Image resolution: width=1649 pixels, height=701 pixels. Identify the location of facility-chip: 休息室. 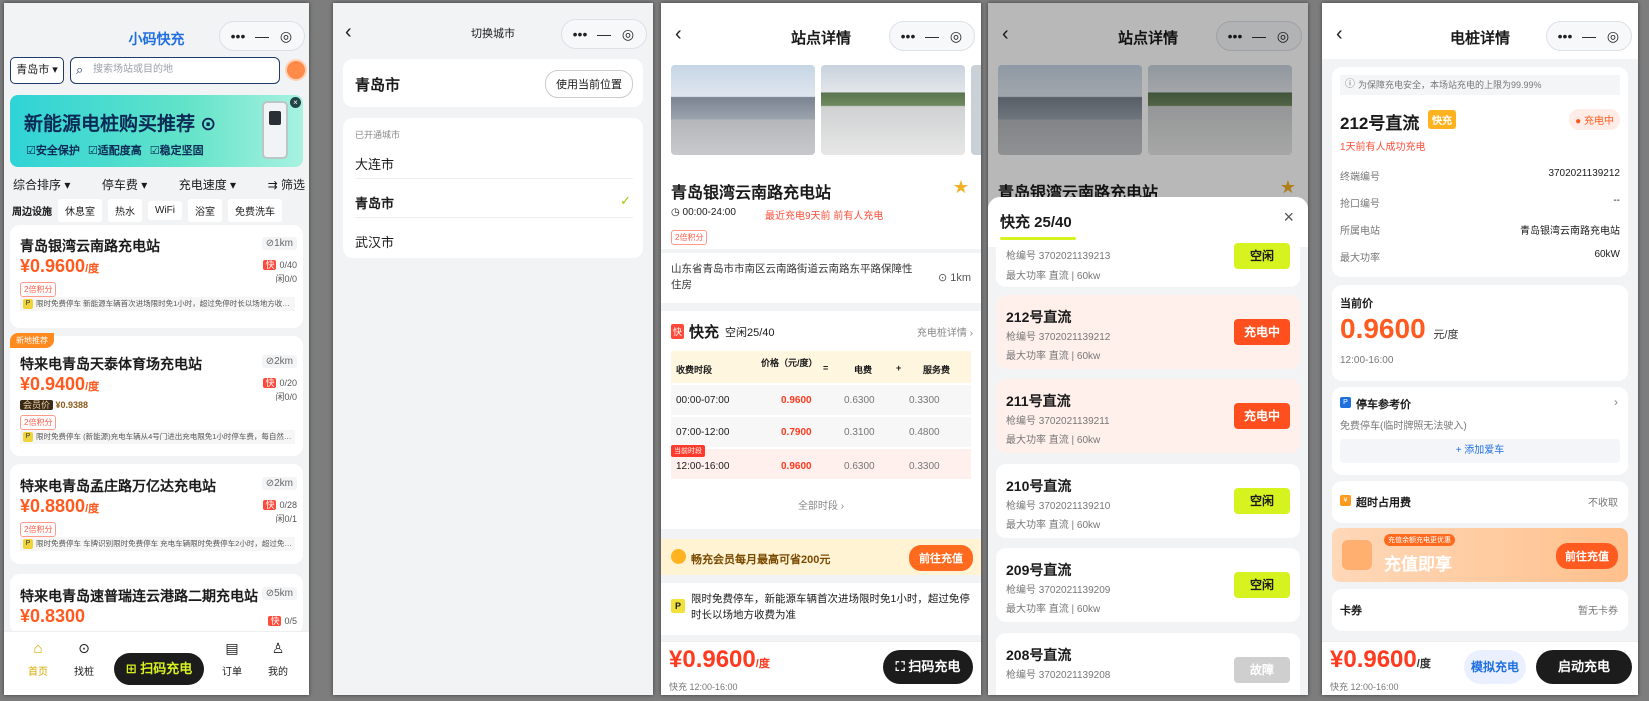
(80, 210).